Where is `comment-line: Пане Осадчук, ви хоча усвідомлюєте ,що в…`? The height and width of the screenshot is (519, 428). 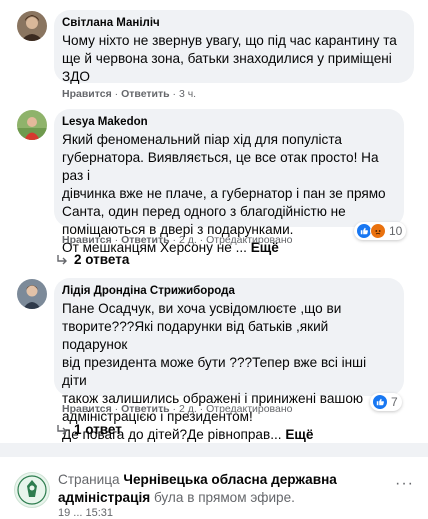 comment-line: Пане Осадчук, ви хоча усвідомлюєте ,що в… is located at coordinates (202, 308).